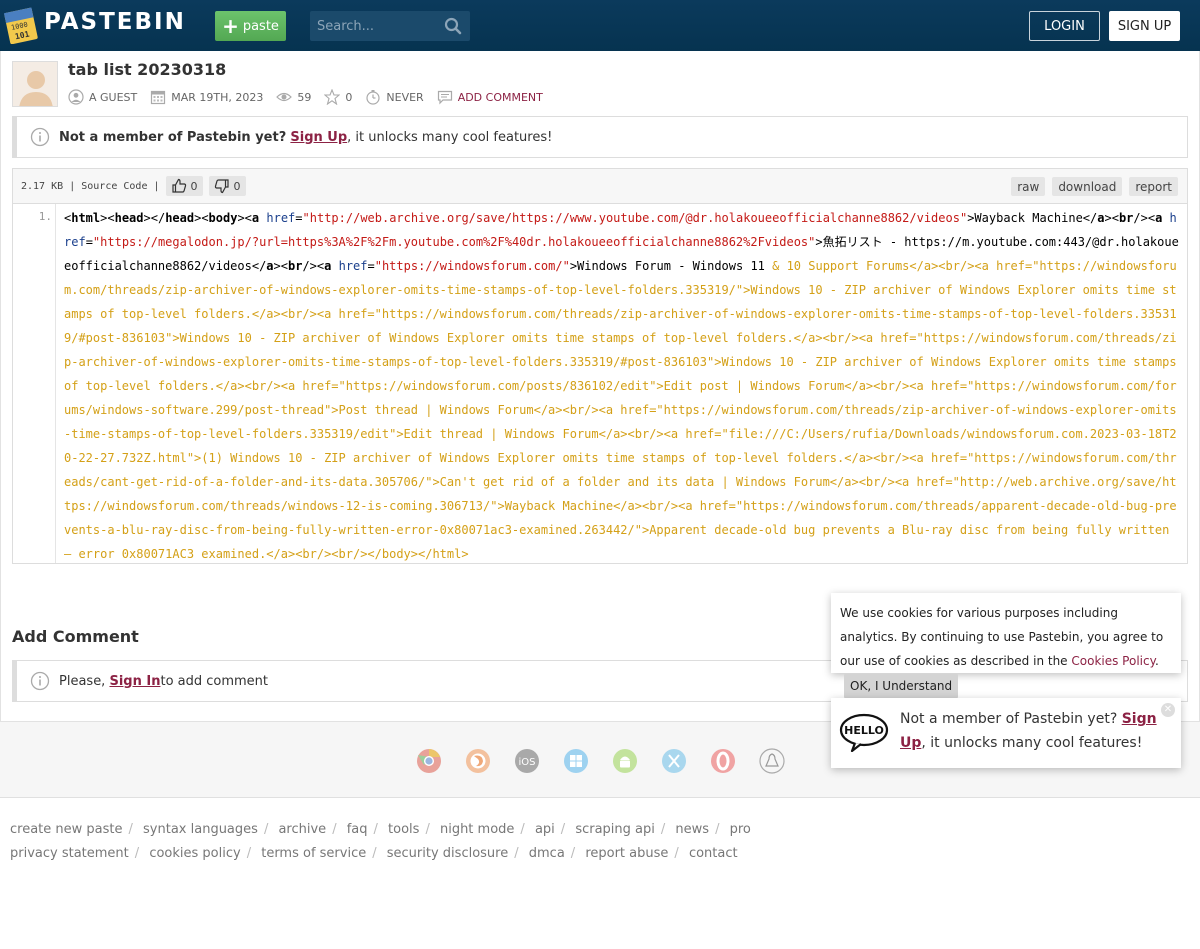 The width and height of the screenshot is (1200, 949). What do you see at coordinates (45, 216) in the screenshot?
I see `line-number: 1.` at bounding box center [45, 216].